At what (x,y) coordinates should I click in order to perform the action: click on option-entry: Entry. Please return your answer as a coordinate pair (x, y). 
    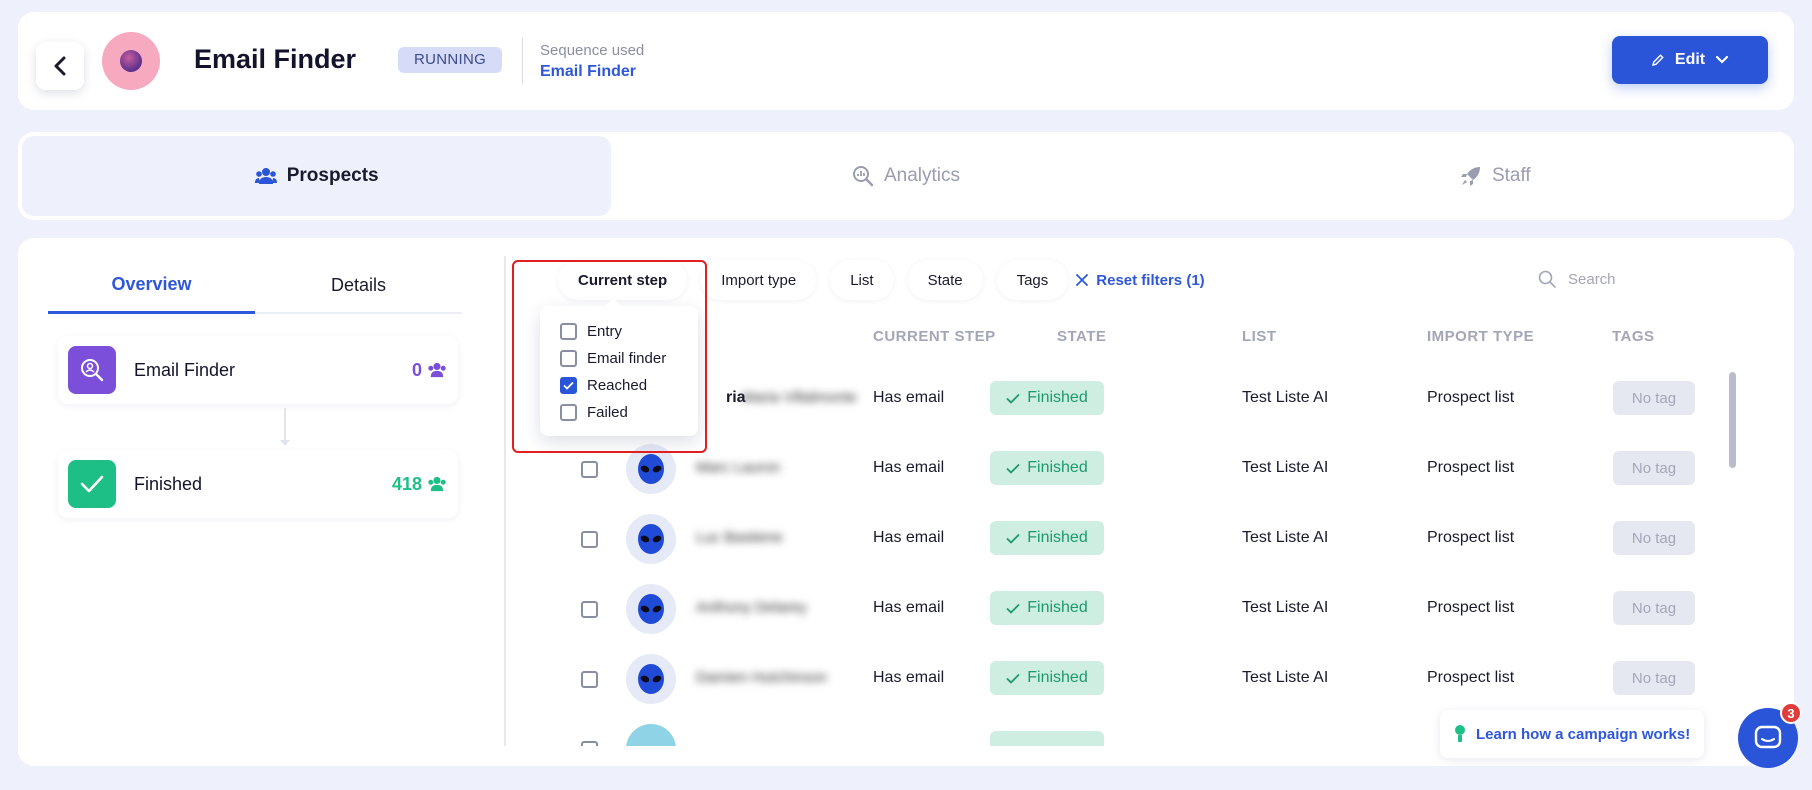
    Looking at the image, I should click on (629, 331).